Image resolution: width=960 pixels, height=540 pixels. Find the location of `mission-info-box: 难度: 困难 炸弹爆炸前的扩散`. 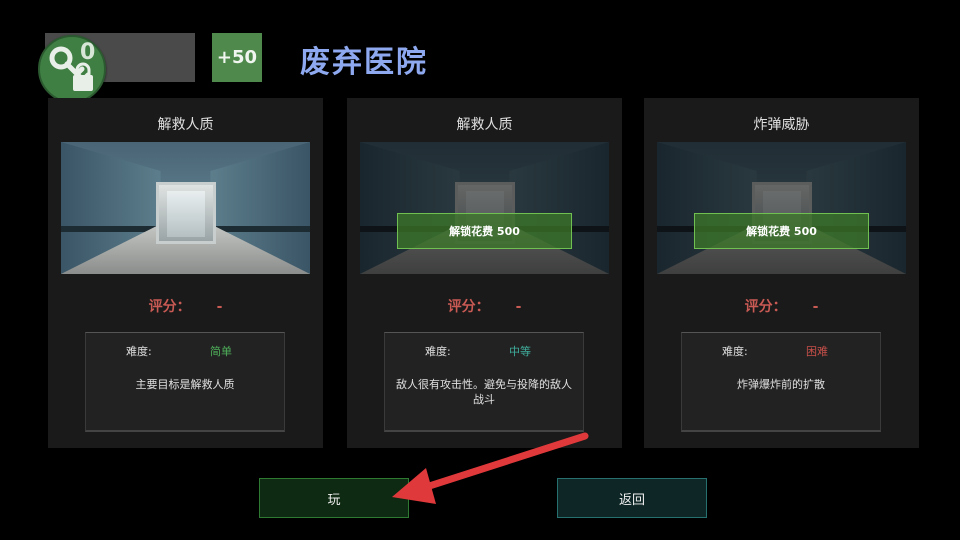

mission-info-box: 难度: 困难 炸弹爆炸前的扩散 is located at coordinates (781, 382).